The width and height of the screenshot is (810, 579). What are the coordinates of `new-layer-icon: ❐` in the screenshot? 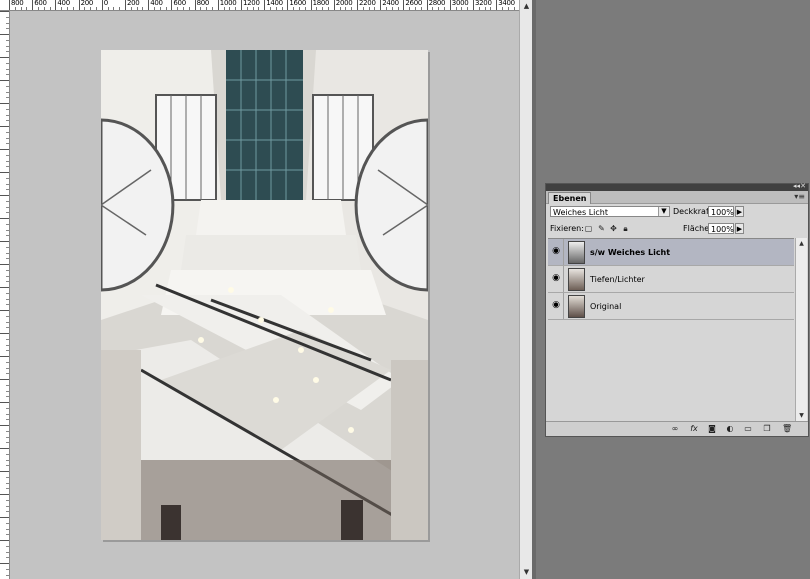 It's located at (767, 429).